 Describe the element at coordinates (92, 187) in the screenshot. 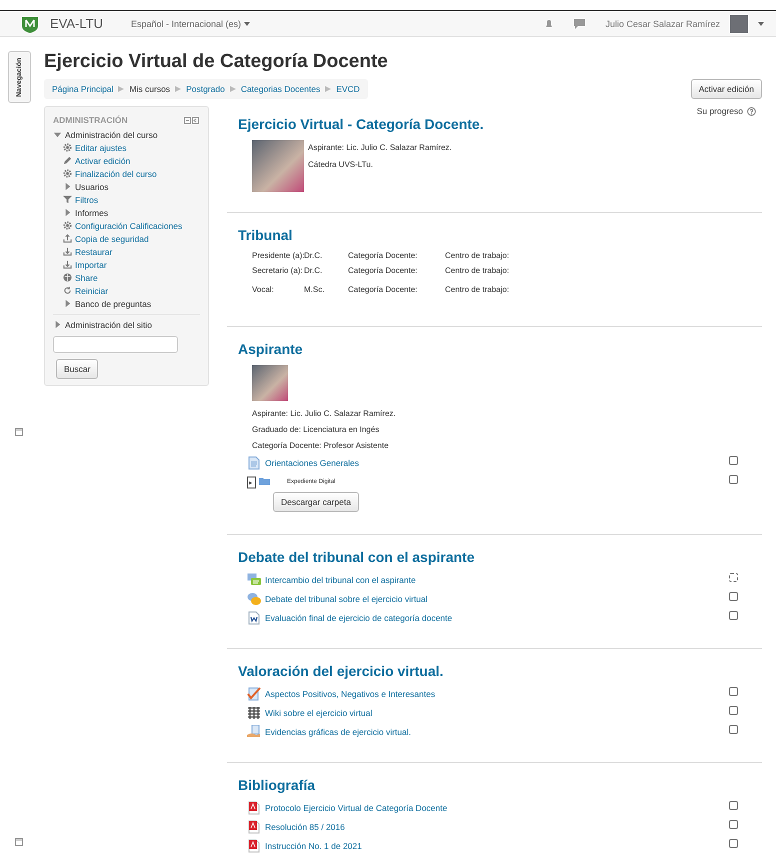

I see `admin-branch: Usuarios` at that location.